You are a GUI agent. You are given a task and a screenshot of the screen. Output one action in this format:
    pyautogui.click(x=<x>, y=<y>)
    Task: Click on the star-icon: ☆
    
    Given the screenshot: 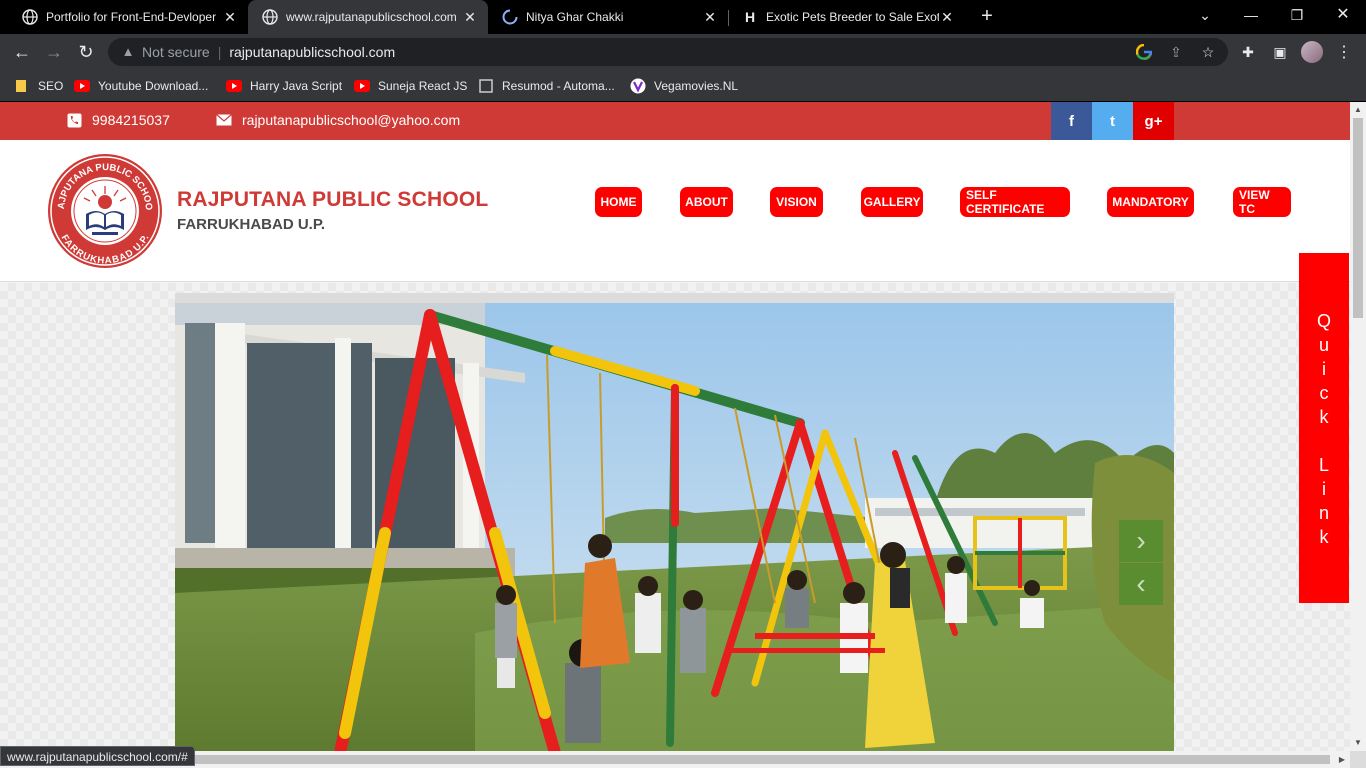 What is the action you would take?
    pyautogui.click(x=1208, y=52)
    